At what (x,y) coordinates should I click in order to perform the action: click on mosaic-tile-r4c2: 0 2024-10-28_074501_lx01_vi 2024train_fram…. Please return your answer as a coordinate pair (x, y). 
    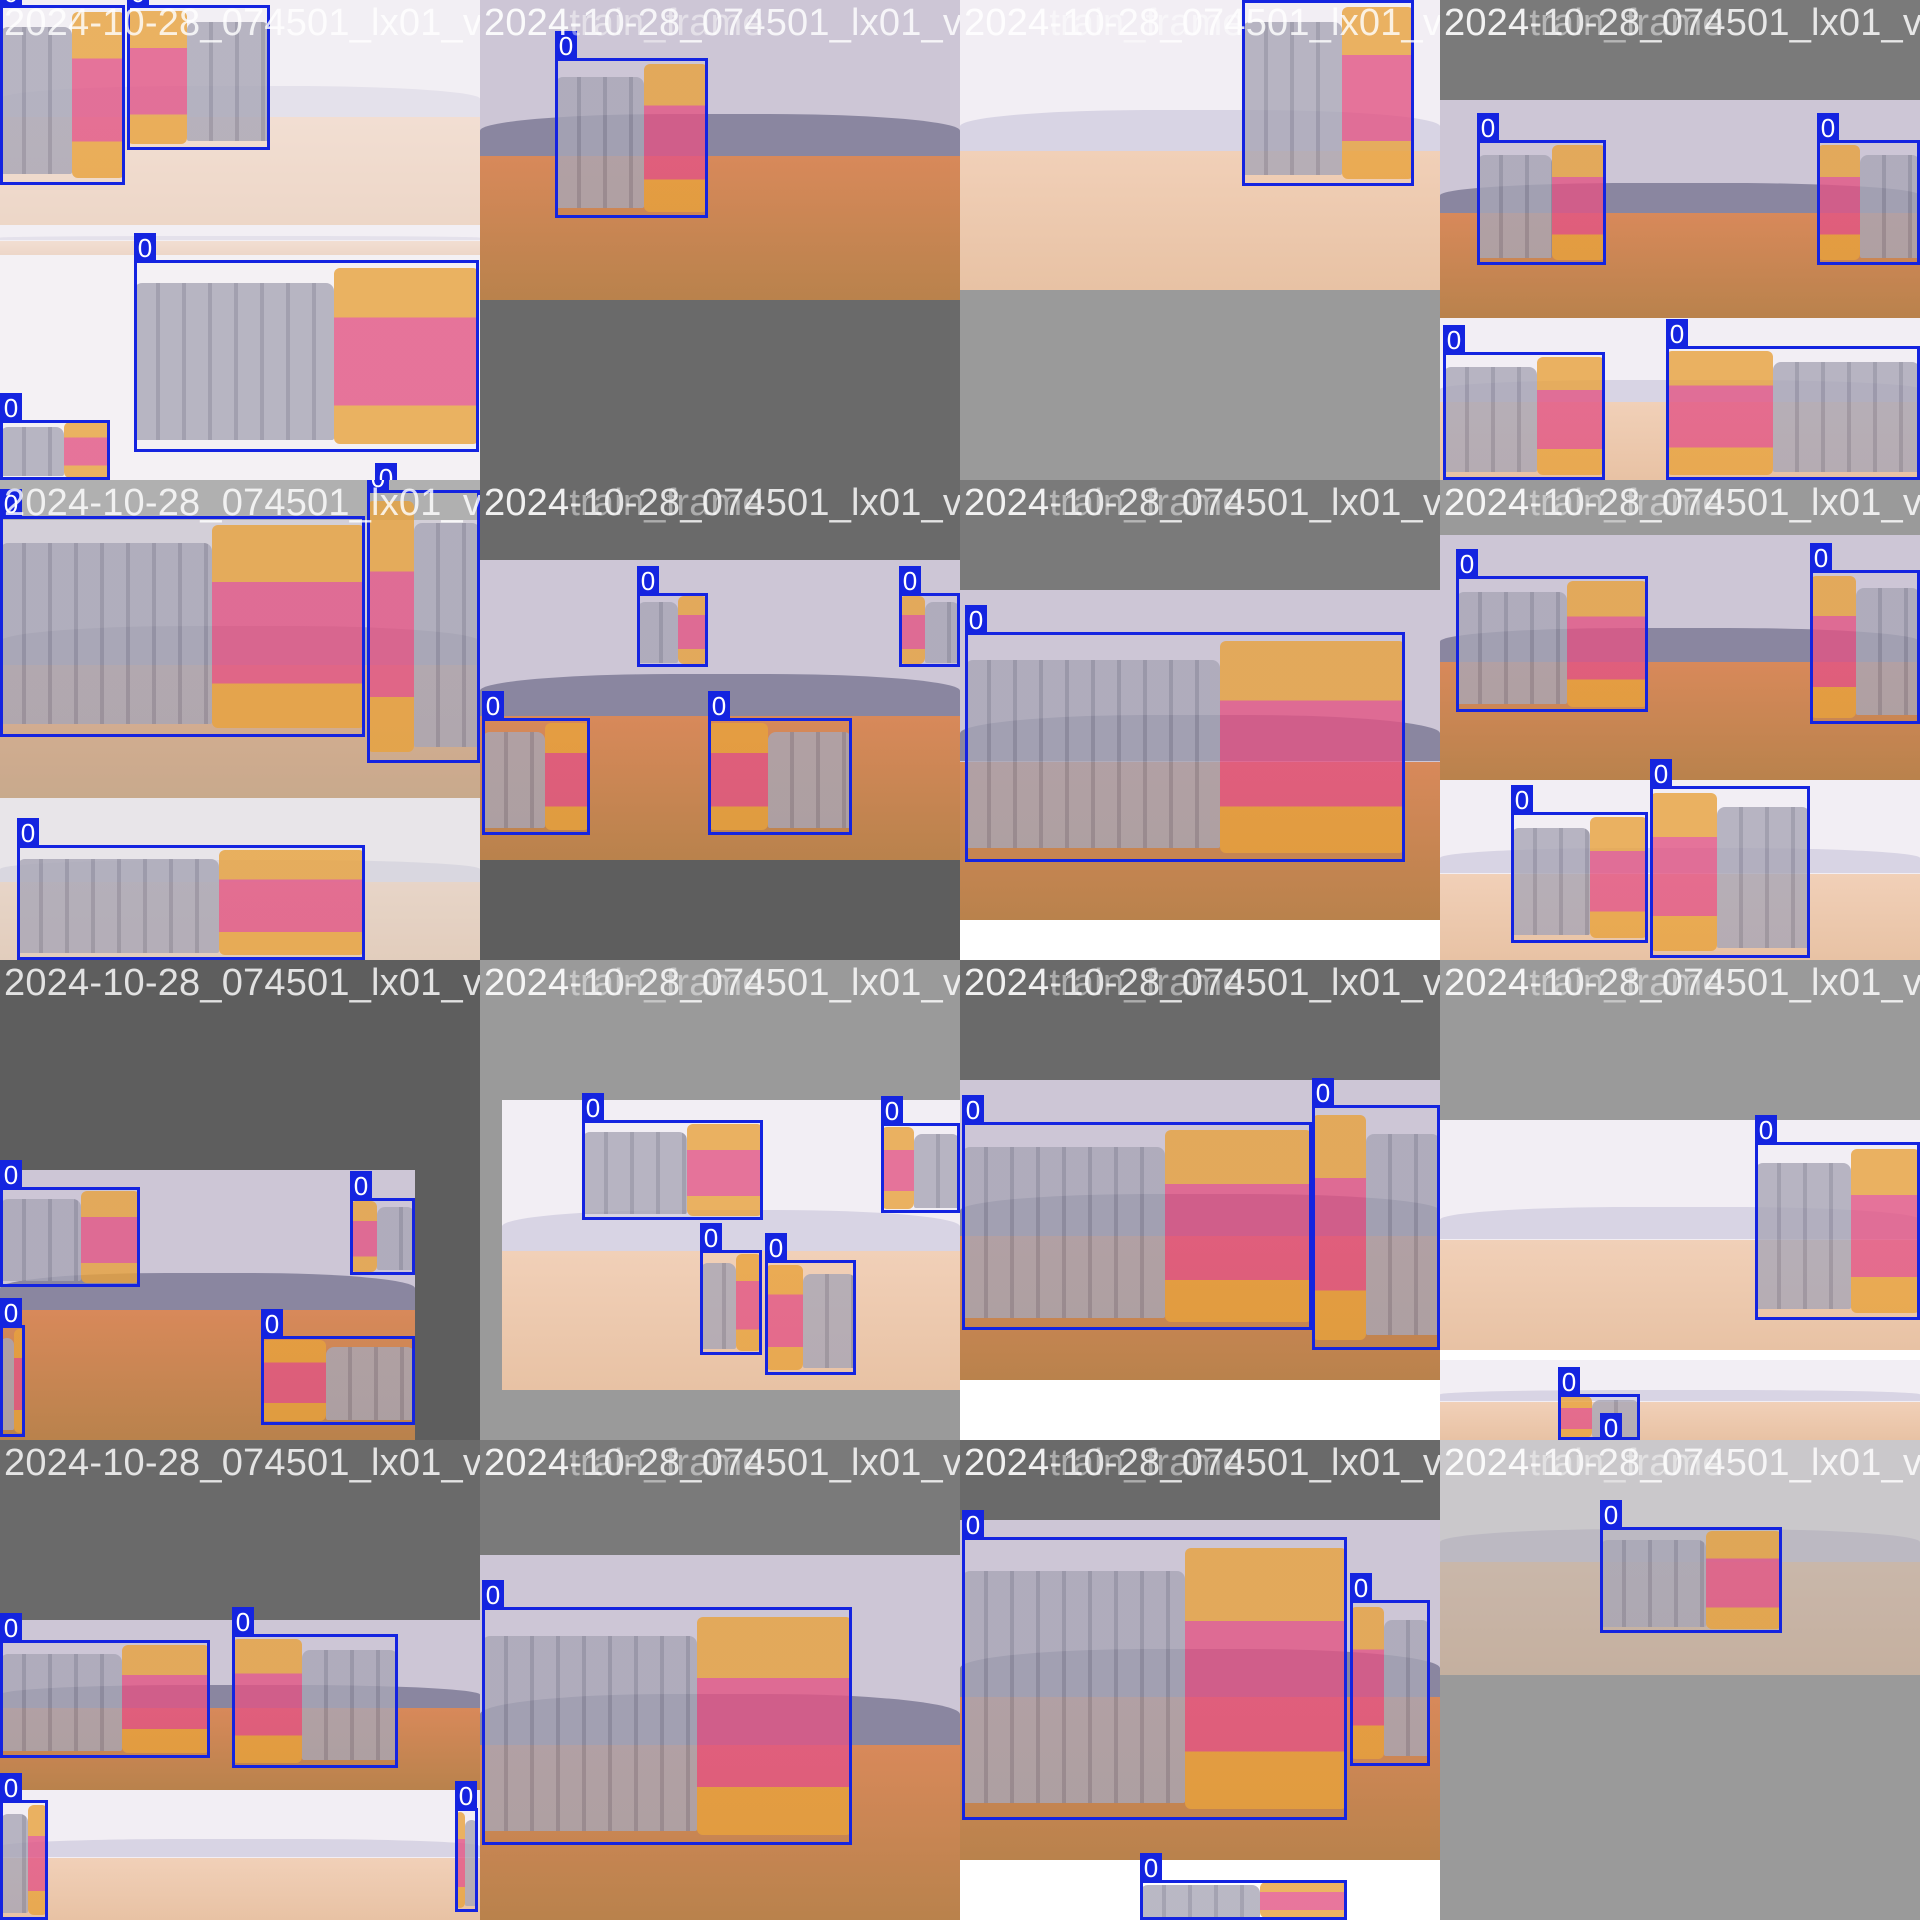
    Looking at the image, I should click on (720, 1680).